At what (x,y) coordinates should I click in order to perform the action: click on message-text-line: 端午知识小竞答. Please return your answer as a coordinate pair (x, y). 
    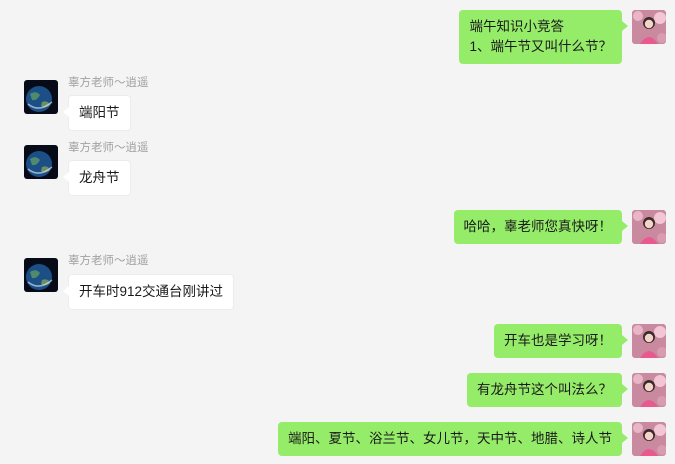
    Looking at the image, I should click on (516, 26).